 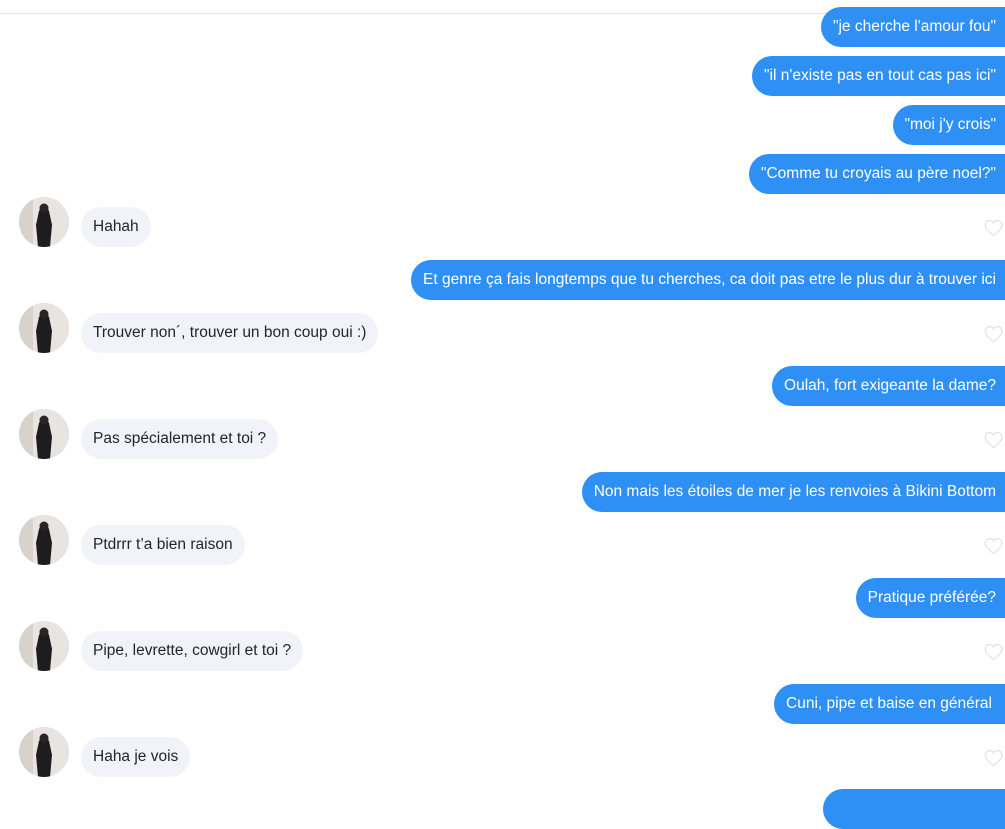 I want to click on received-bubble: Pas spécialement et toi ?, so click(x=180, y=439).